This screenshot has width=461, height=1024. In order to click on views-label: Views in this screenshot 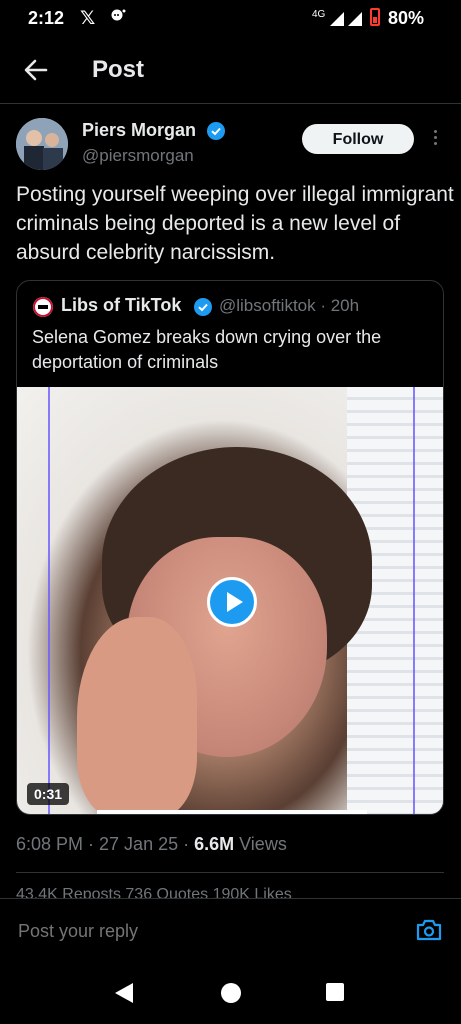, I will do `click(260, 844)`.